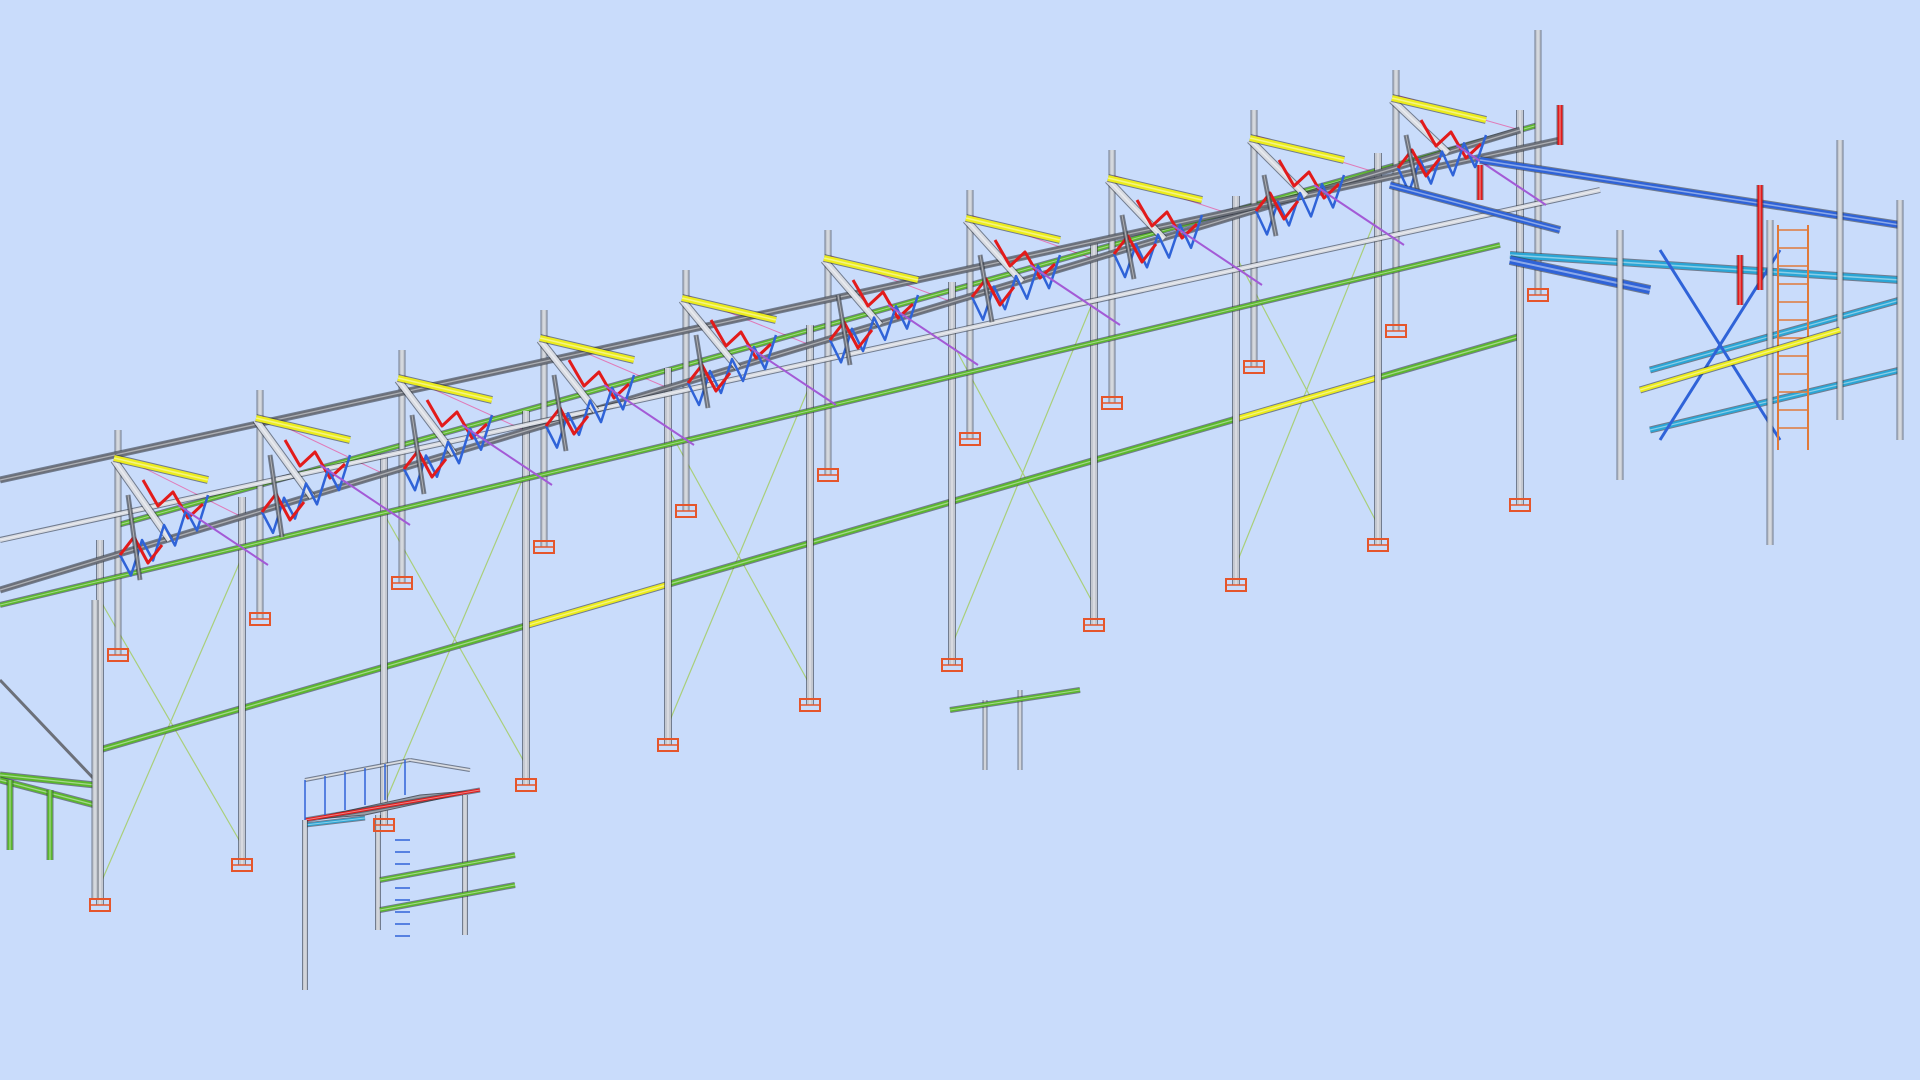  Describe the element at coordinates (1646, 325) in the screenshot. I see `east-frame-layer` at that location.